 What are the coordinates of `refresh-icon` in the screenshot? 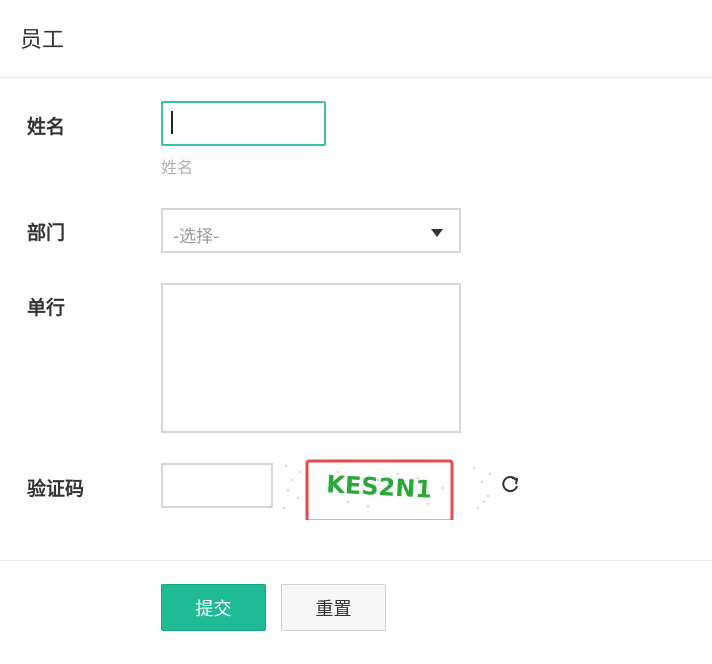 It's located at (510, 485).